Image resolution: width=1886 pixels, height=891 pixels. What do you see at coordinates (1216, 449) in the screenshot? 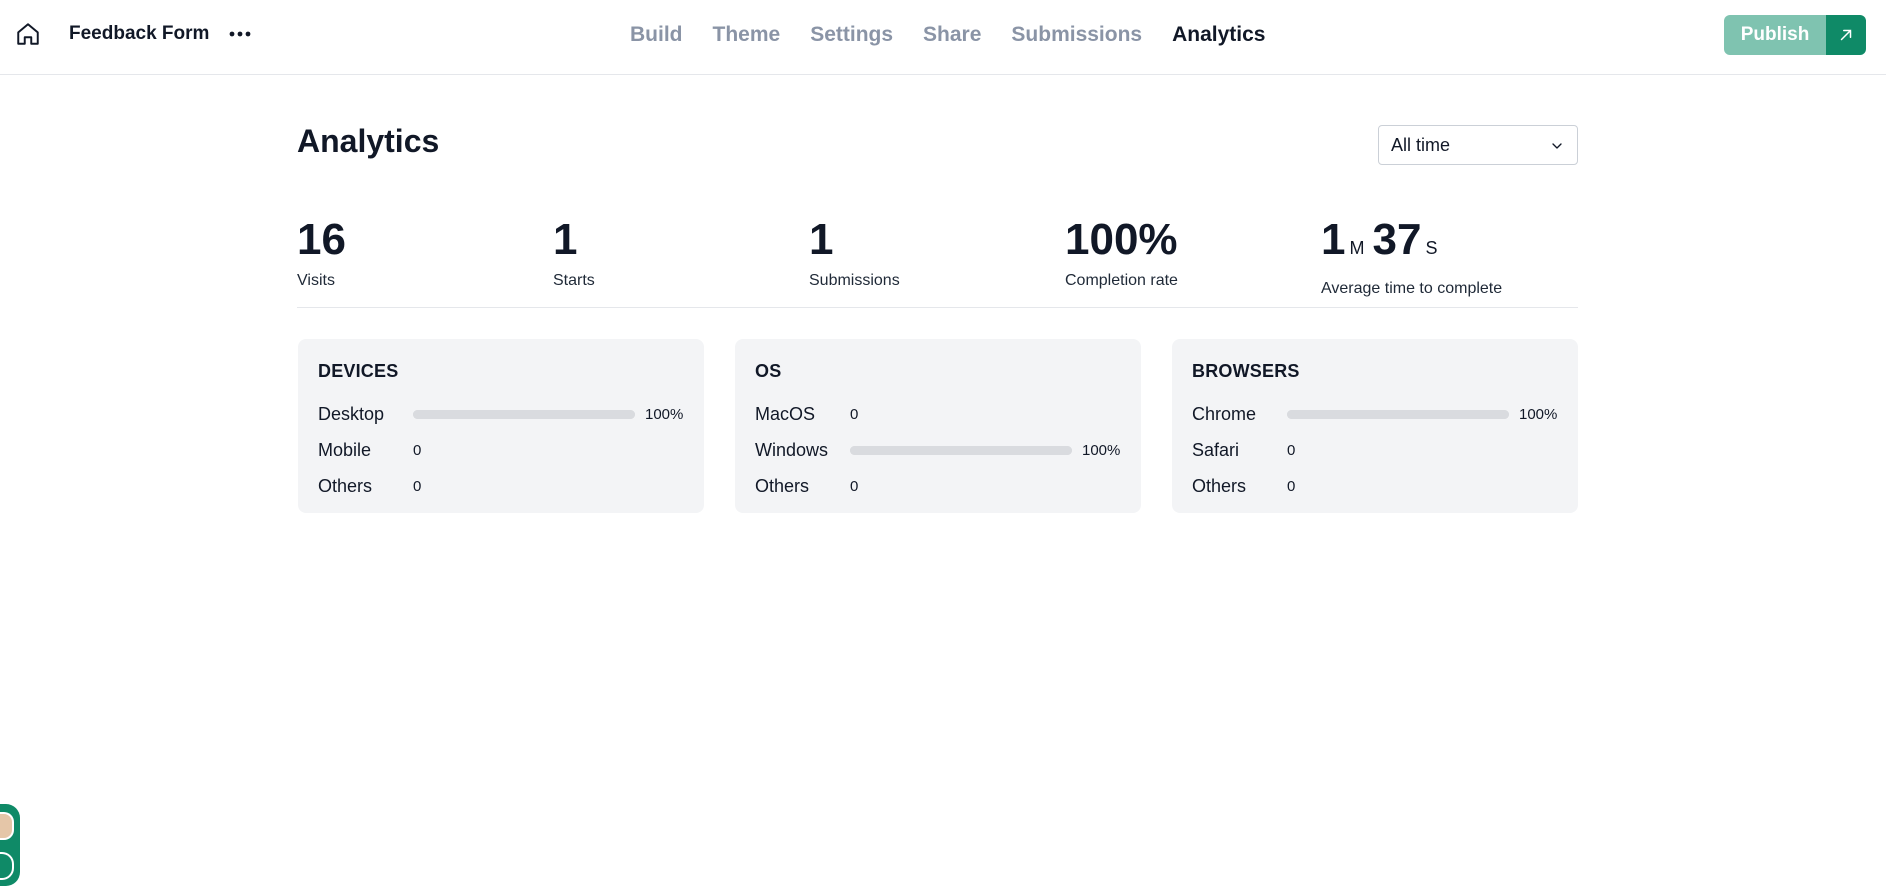
I see `row-label: Safari` at bounding box center [1216, 449].